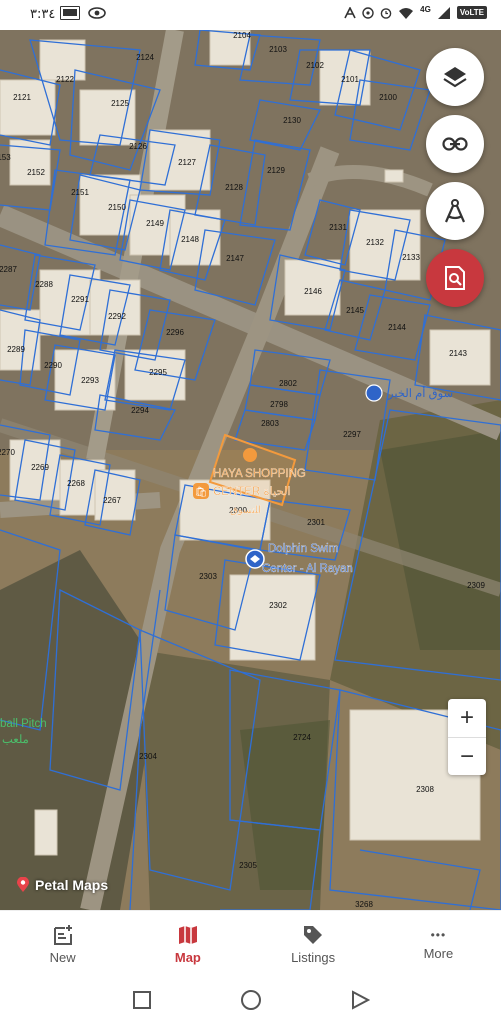 The height and width of the screenshot is (1024, 501). Describe the element at coordinates (187, 934) in the screenshot. I see `map-icon` at that location.